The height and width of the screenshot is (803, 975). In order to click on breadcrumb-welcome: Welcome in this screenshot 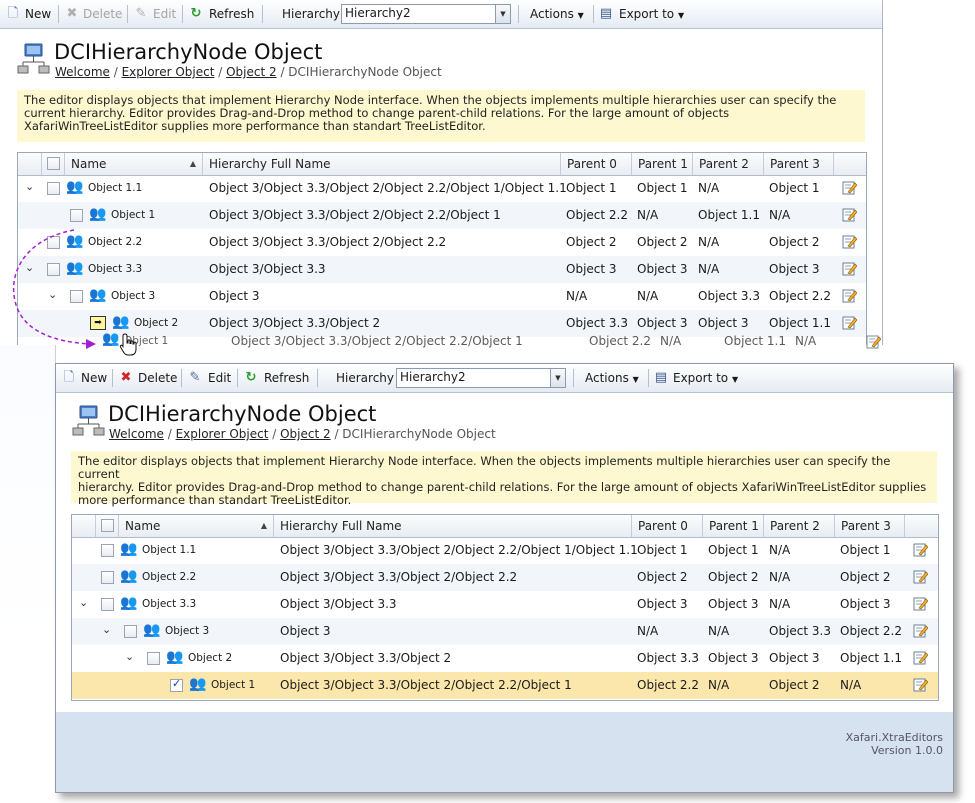, I will do `click(136, 434)`.